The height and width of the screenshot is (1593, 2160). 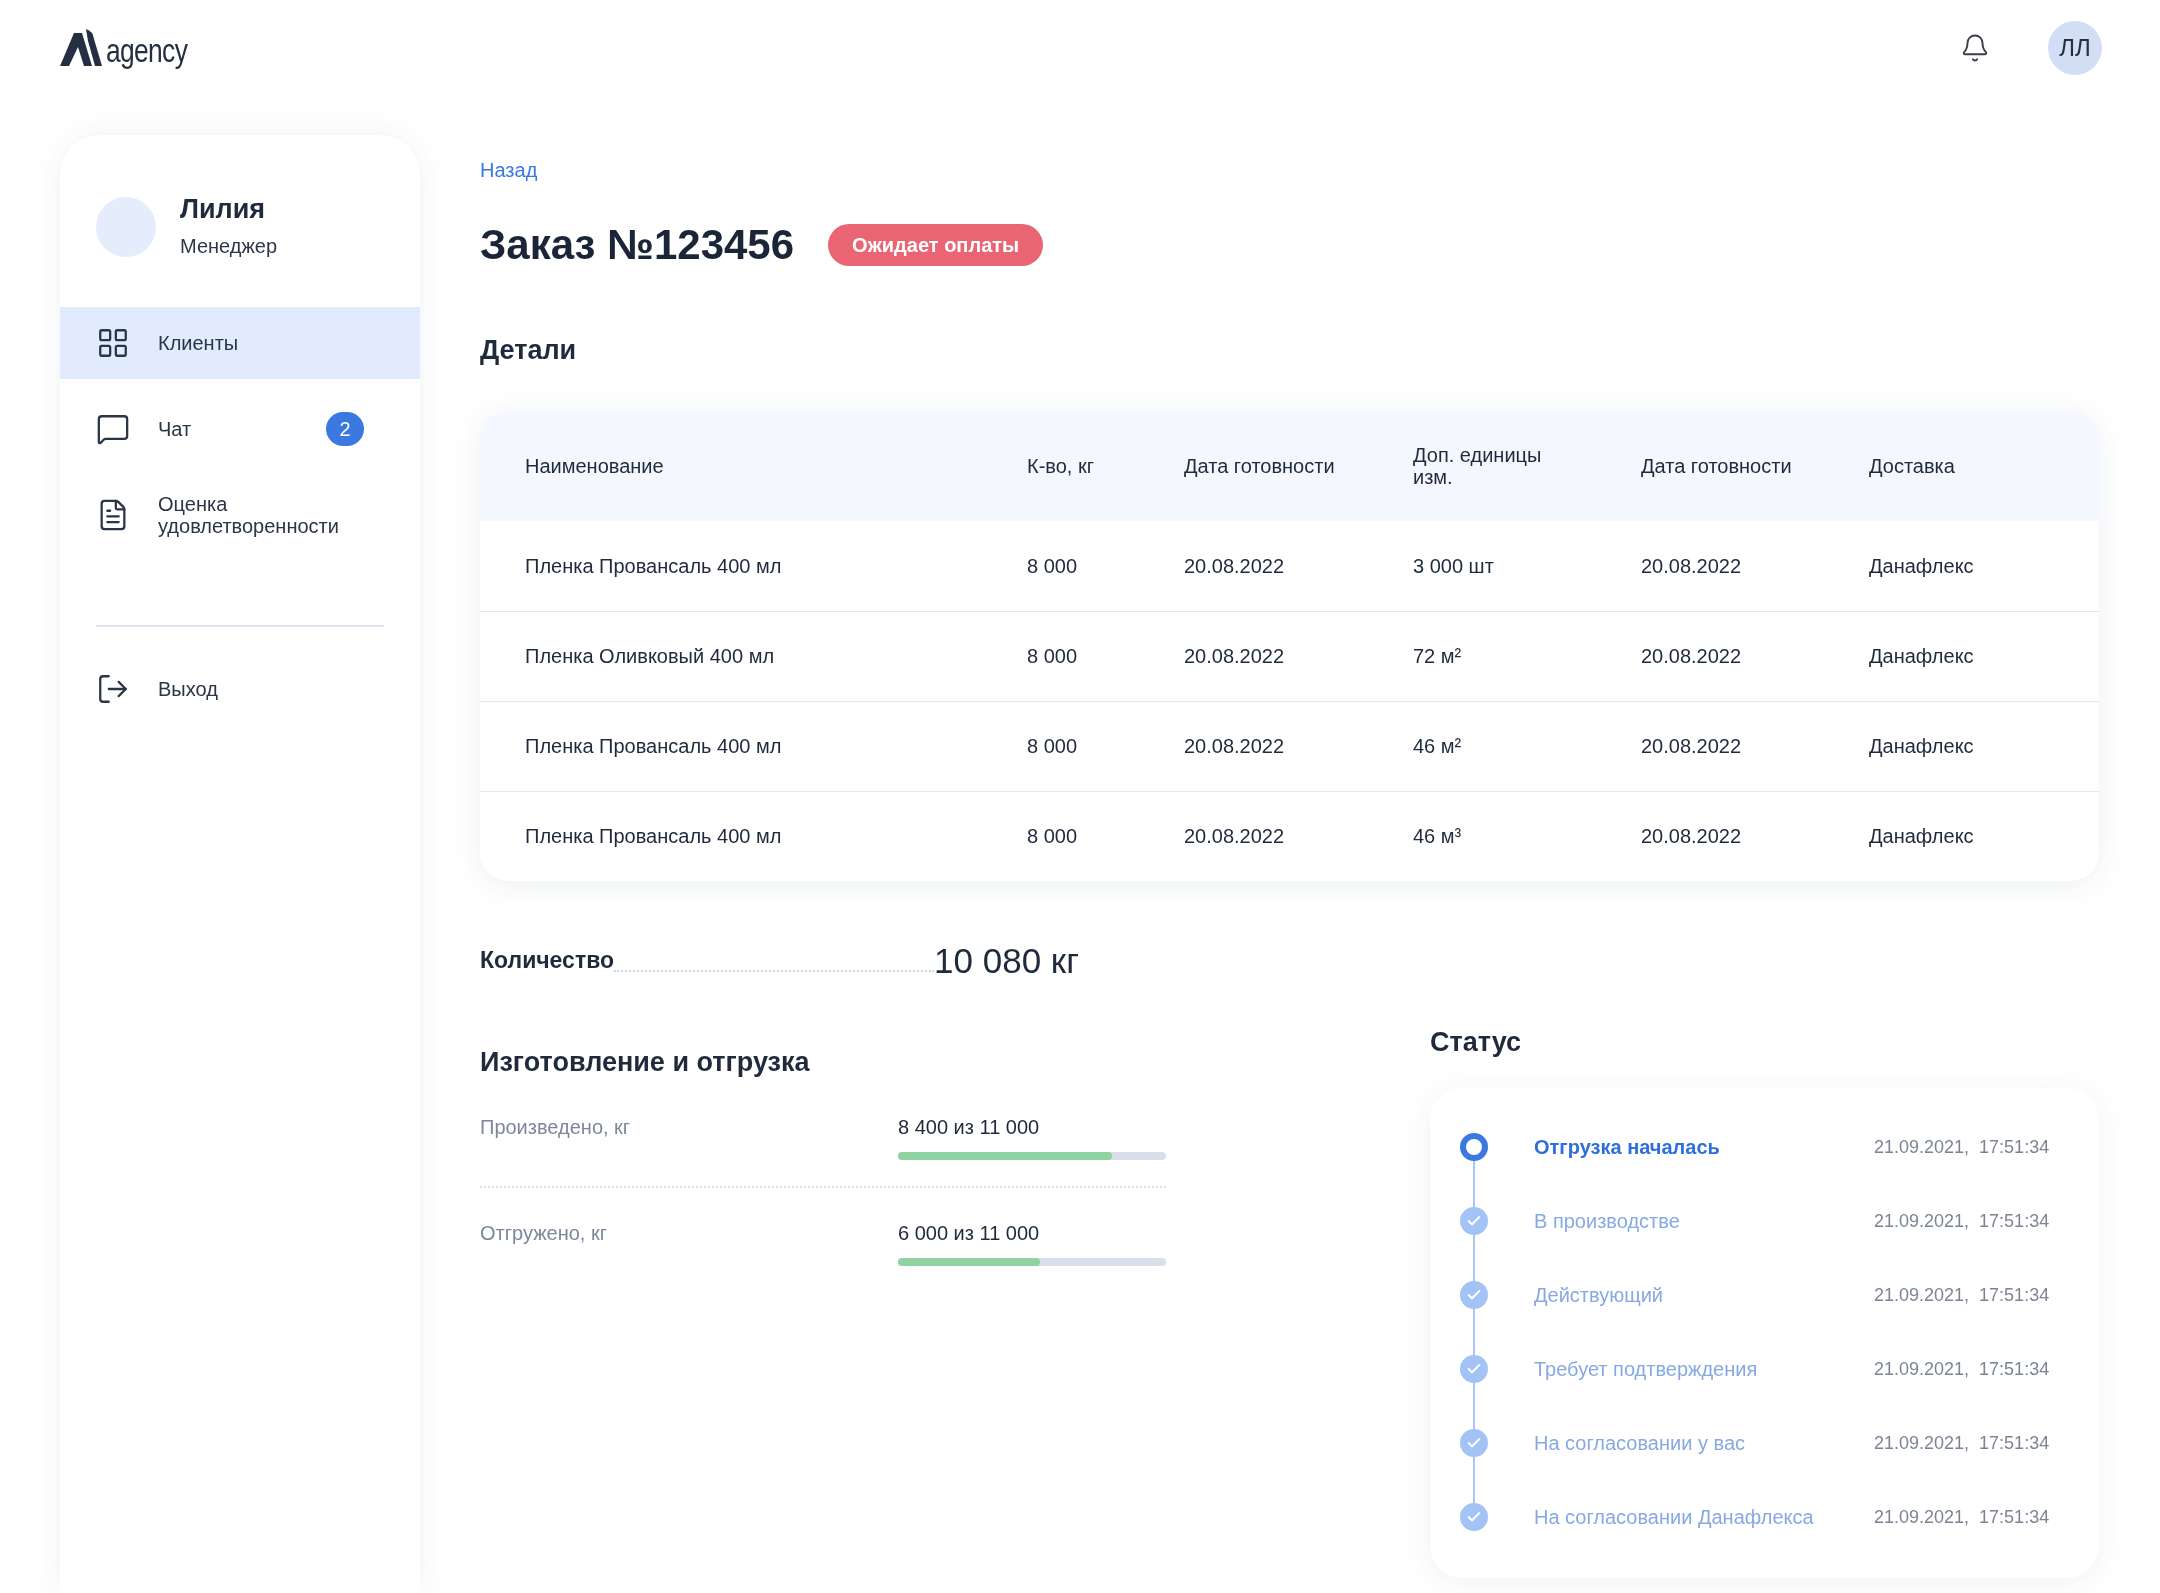 I want to click on status-label: На согласовании Данафлекса, so click(x=1674, y=1517).